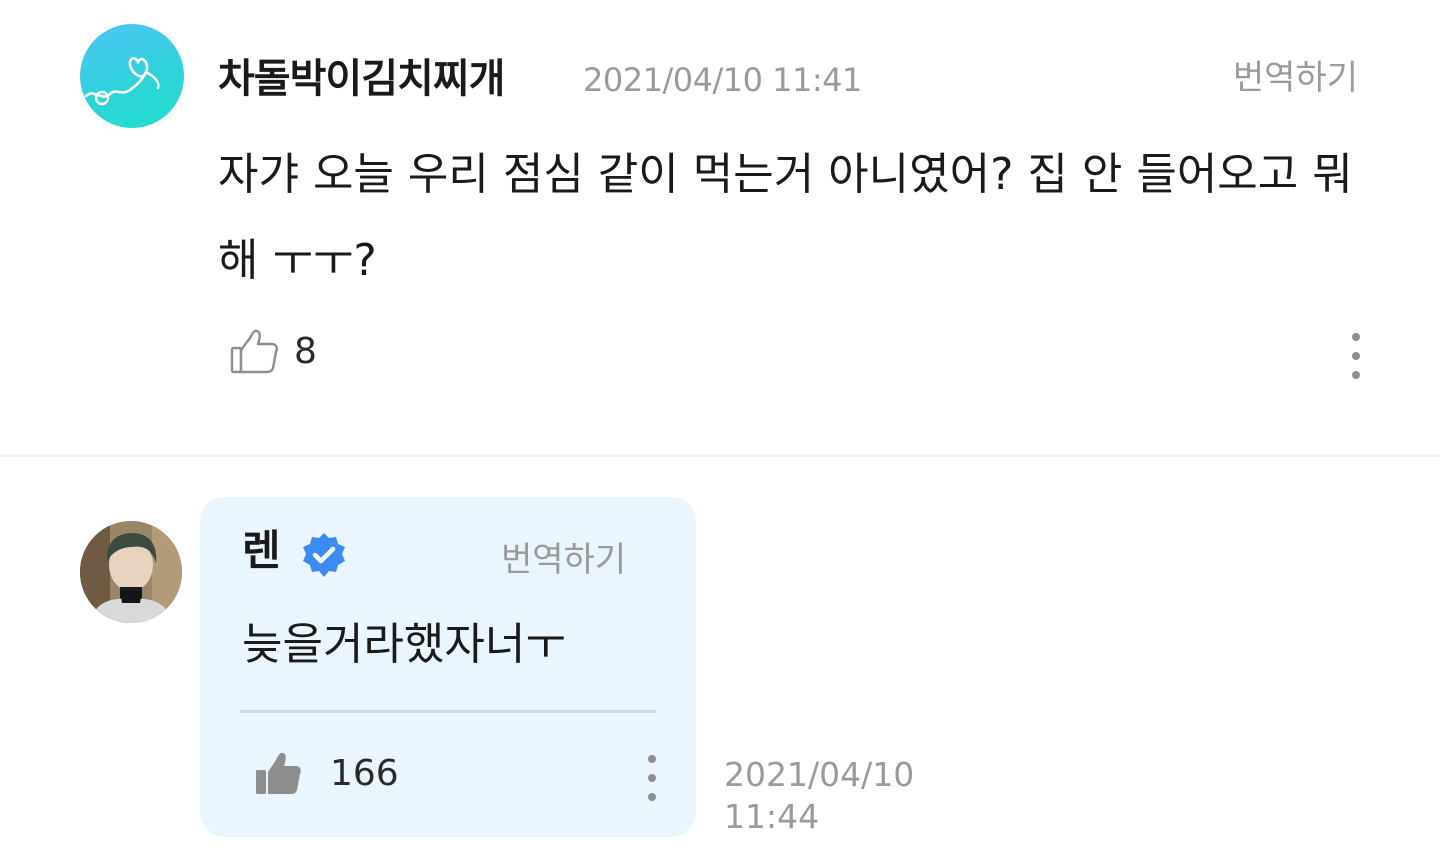 Image resolution: width=1440 pixels, height=861 pixels. I want to click on reply-text: 늦을거라했자너ㅜ, so click(404, 644).